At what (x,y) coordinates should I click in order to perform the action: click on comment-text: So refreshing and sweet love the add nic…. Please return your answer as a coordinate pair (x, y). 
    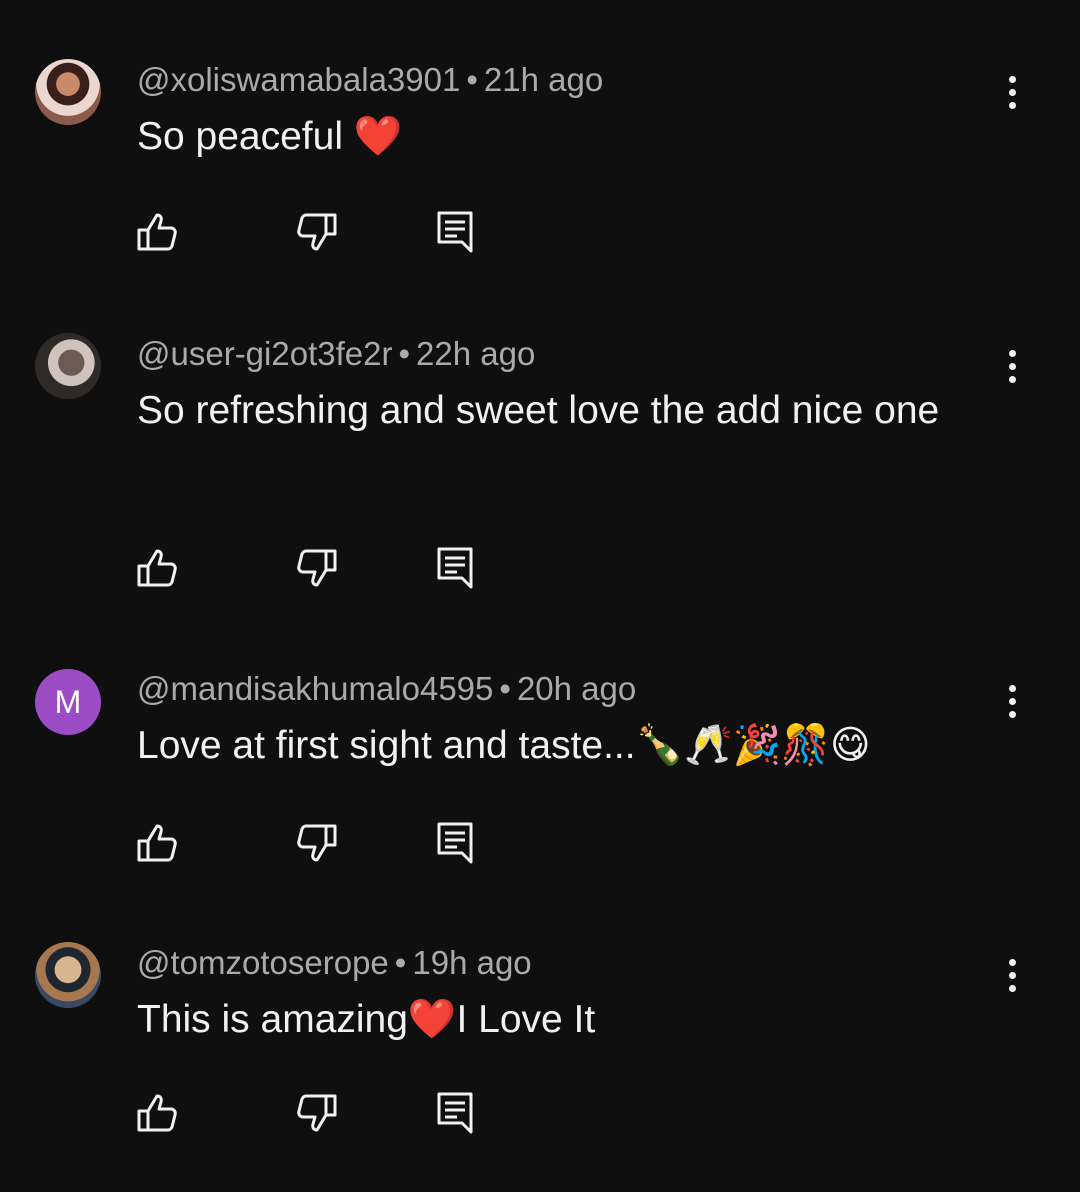
    Looking at the image, I should click on (538, 410).